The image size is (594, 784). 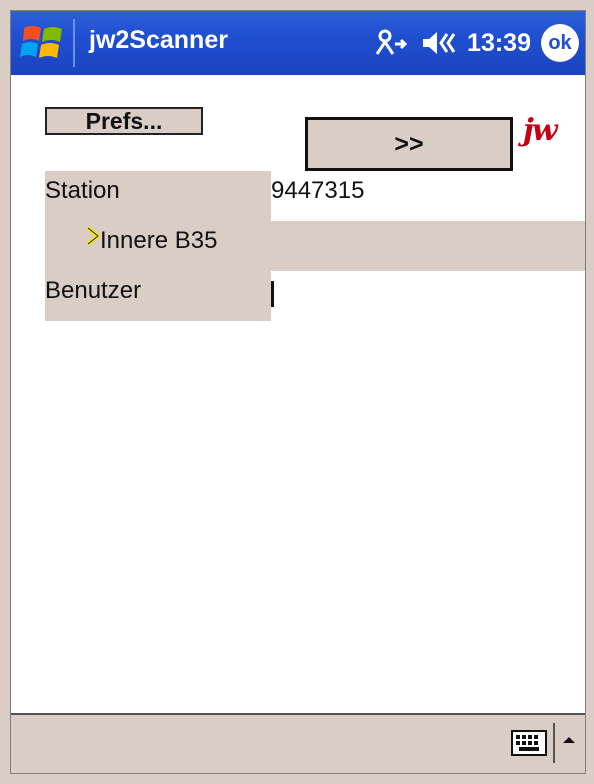 I want to click on station-value: 9447315, so click(x=317, y=191).